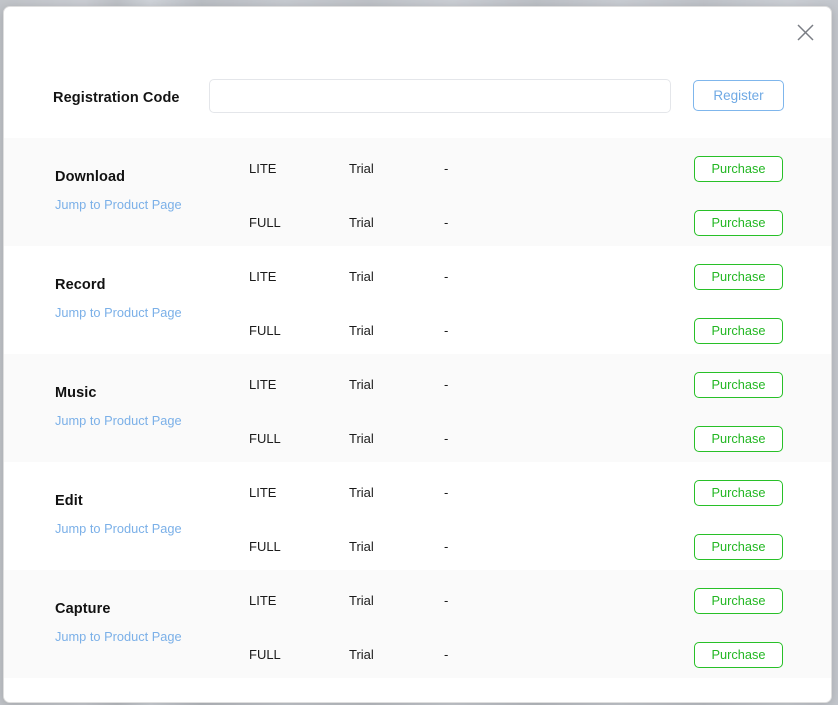 The image size is (838, 705). I want to click on close-button, so click(805, 32).